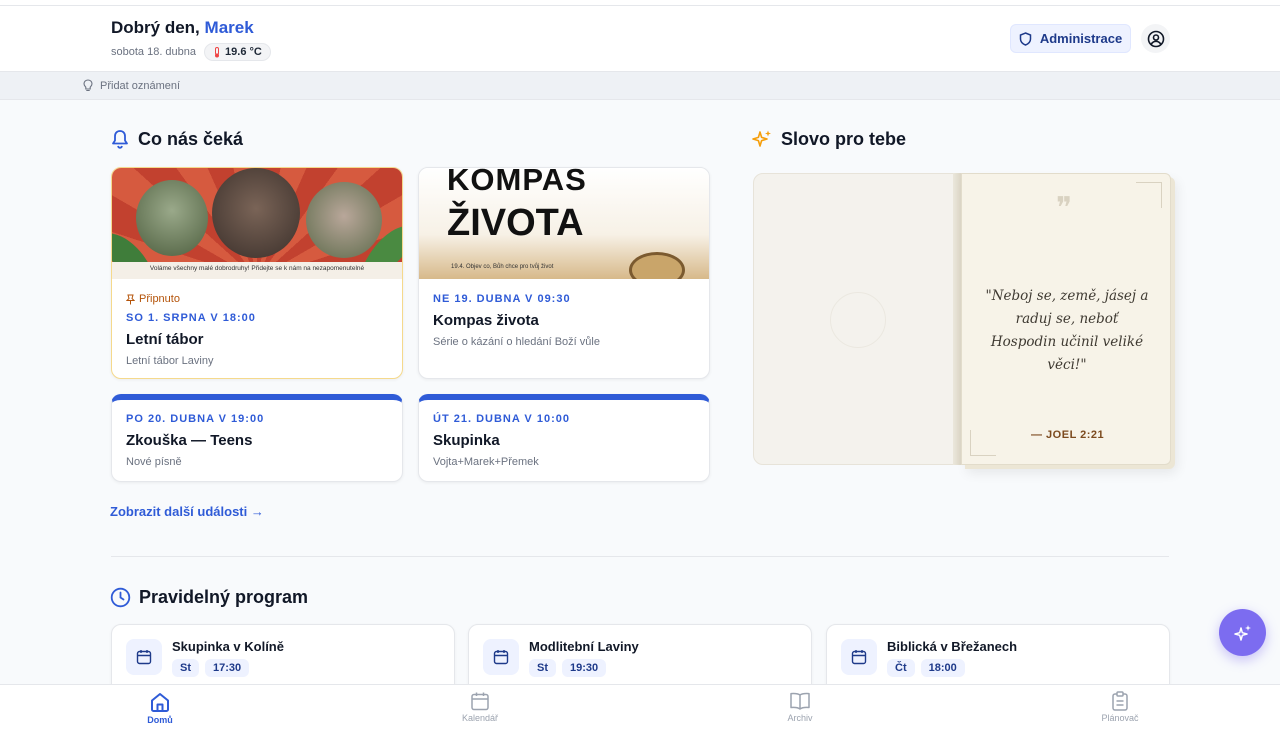 Image resolution: width=1280 pixels, height=731 pixels. I want to click on page-corner-bottom, so click(983, 443).